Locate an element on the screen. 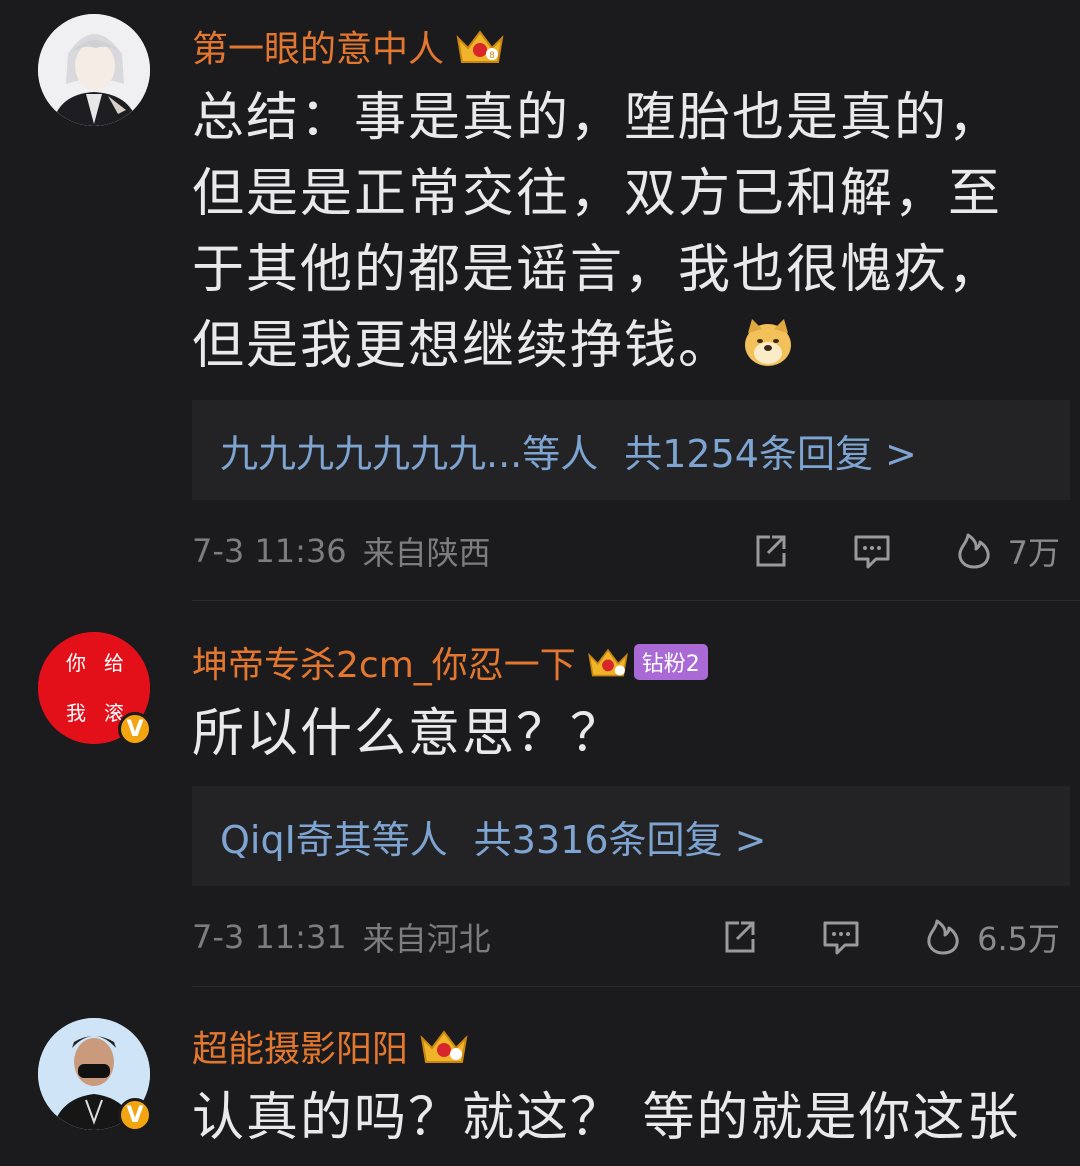  reply-count-link: 共3316条回复 > is located at coordinates (620, 836).